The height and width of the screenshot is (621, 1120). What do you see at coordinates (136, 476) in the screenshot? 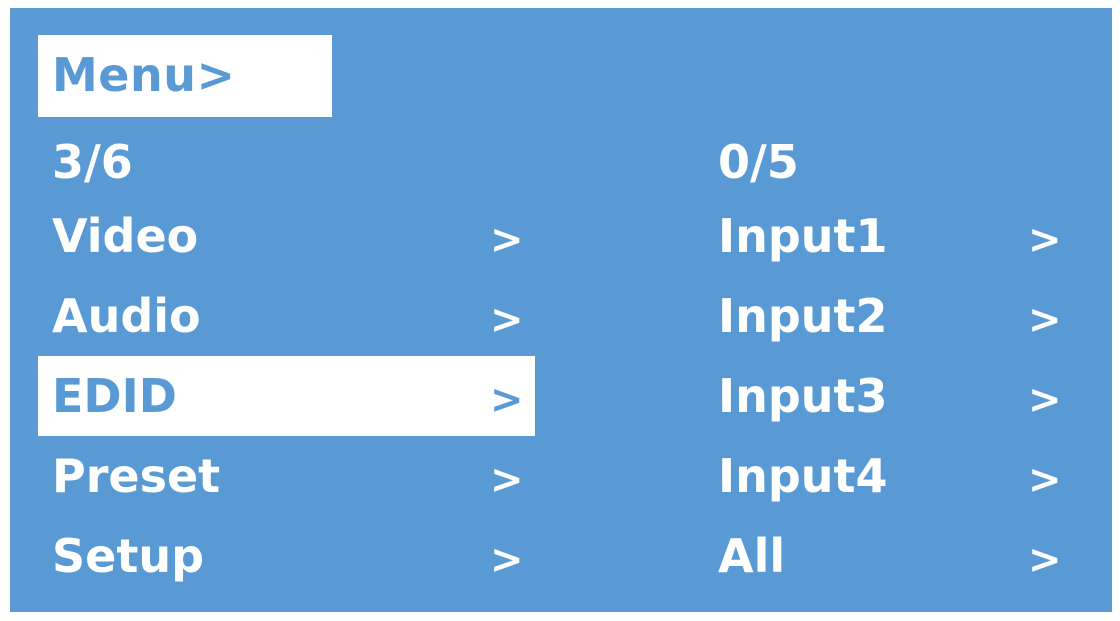
I see `menu-item-label: Preset` at bounding box center [136, 476].